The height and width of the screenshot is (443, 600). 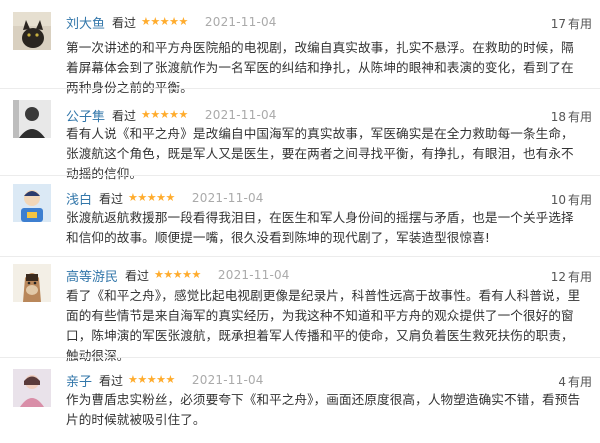 I want to click on useful-vote: 4 有用, so click(x=575, y=381).